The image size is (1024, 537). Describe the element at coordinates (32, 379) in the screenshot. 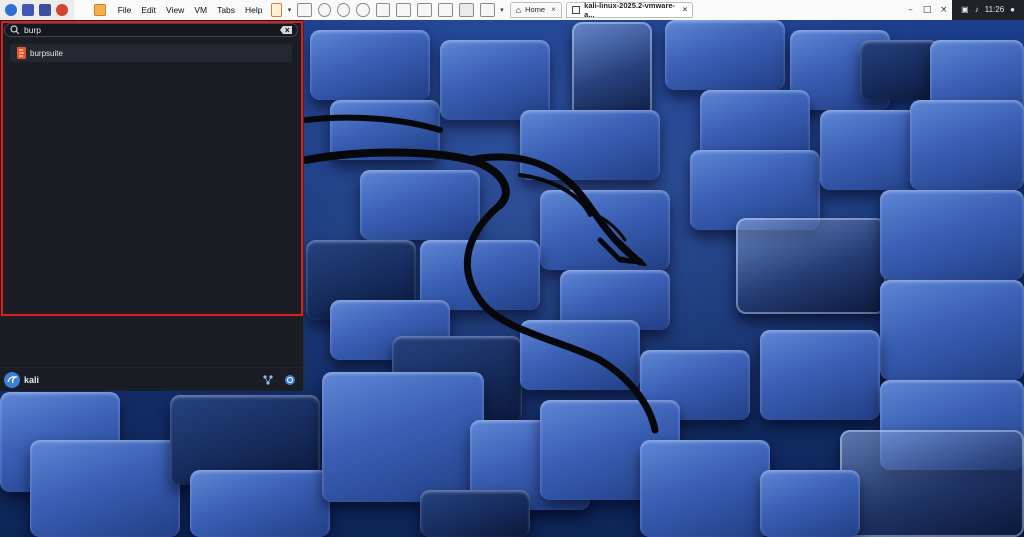

I see `user-name: kali` at that location.